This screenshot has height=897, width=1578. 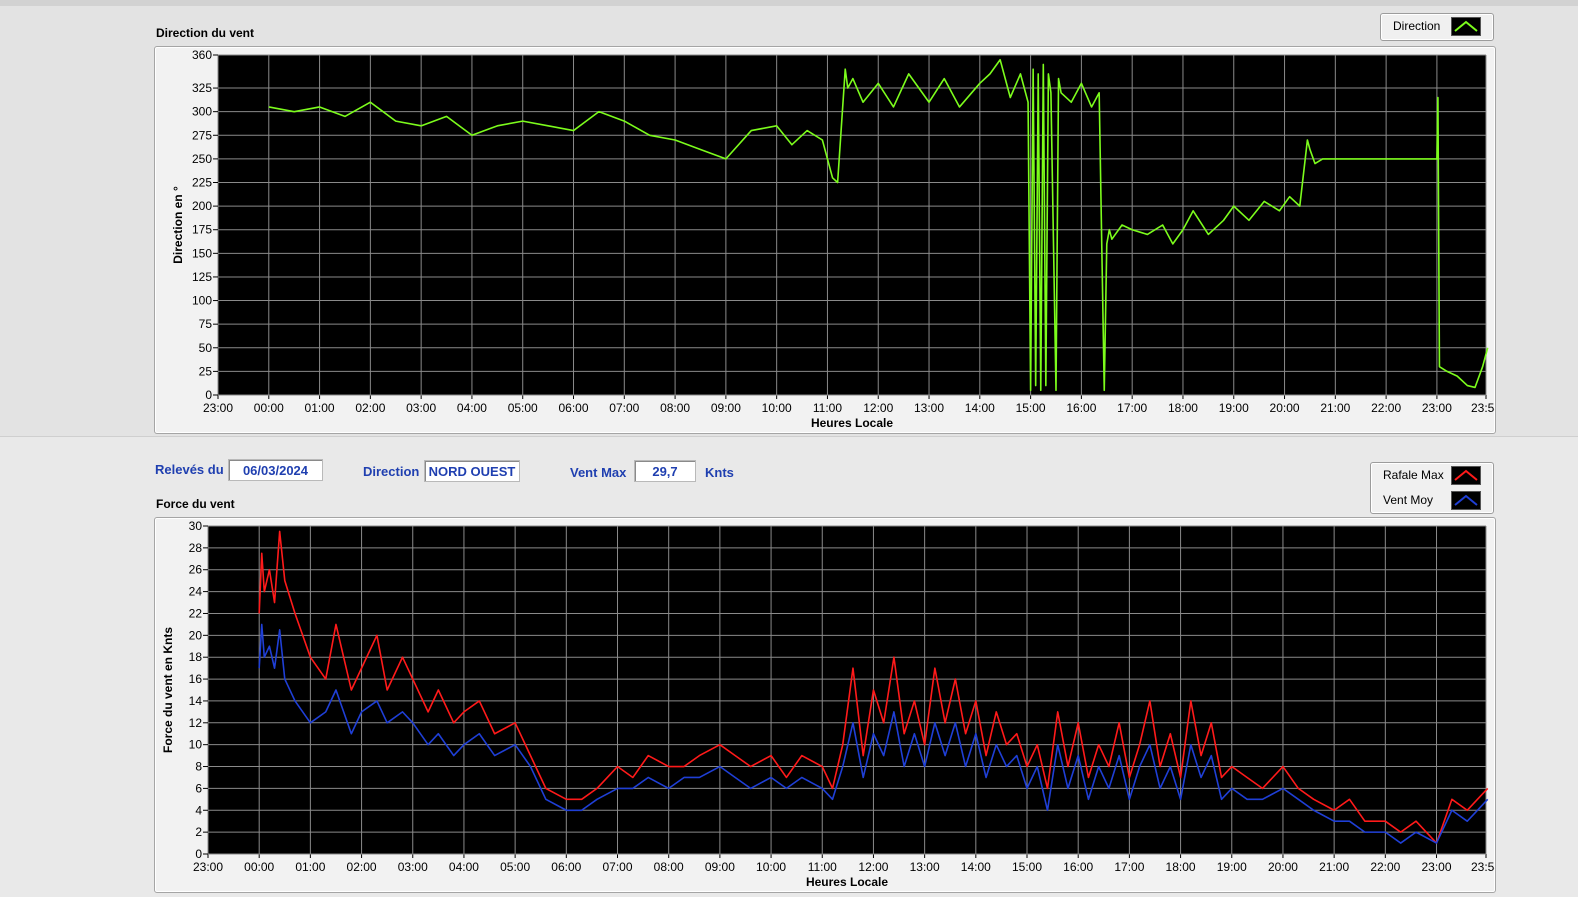 What do you see at coordinates (202, 183) in the screenshot?
I see `y-tick-label: 225` at bounding box center [202, 183].